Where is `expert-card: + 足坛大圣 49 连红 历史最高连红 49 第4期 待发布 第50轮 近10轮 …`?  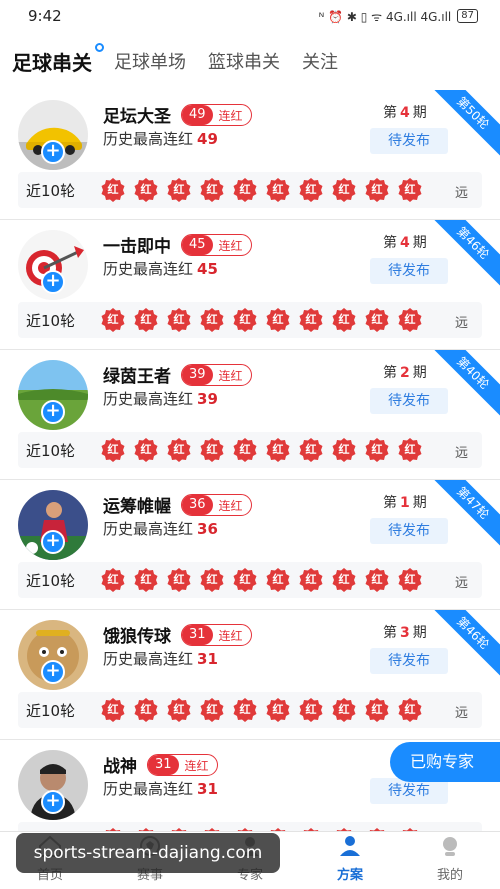 expert-card: + 足坛大圣 49 连红 历史最高连红 49 第4期 待发布 第50轮 近10轮 … is located at coordinates (250, 155).